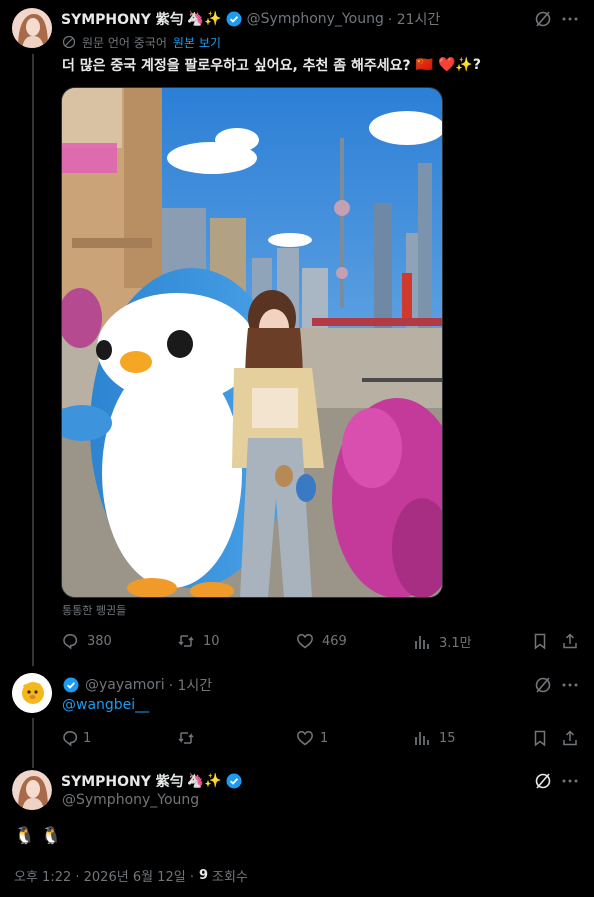 The width and height of the screenshot is (594, 897). What do you see at coordinates (414, 19) in the screenshot?
I see `timestamp: · 21시간` at bounding box center [414, 19].